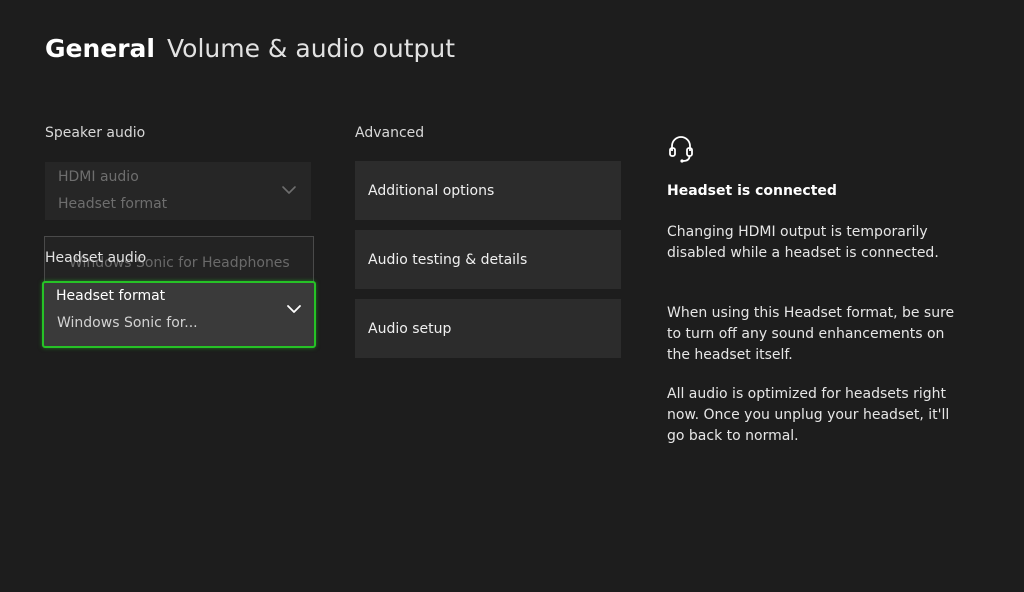 This screenshot has height=592, width=1024. Describe the element at coordinates (113, 204) in the screenshot. I see `dropdown-value: Headset format` at that location.